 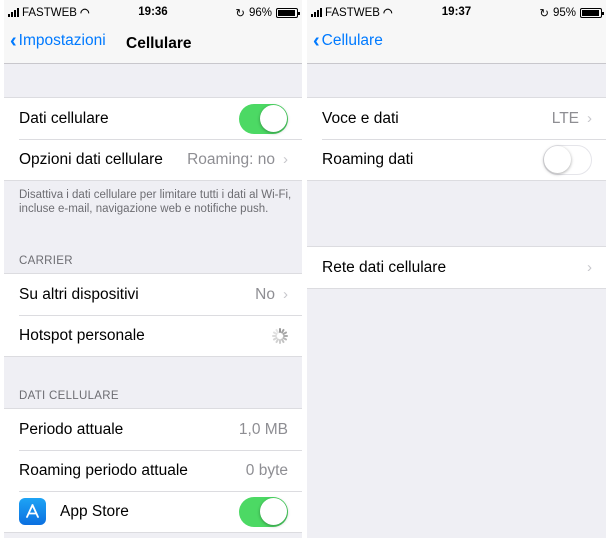 I want to click on battery-percent: 95%, so click(x=564, y=13).